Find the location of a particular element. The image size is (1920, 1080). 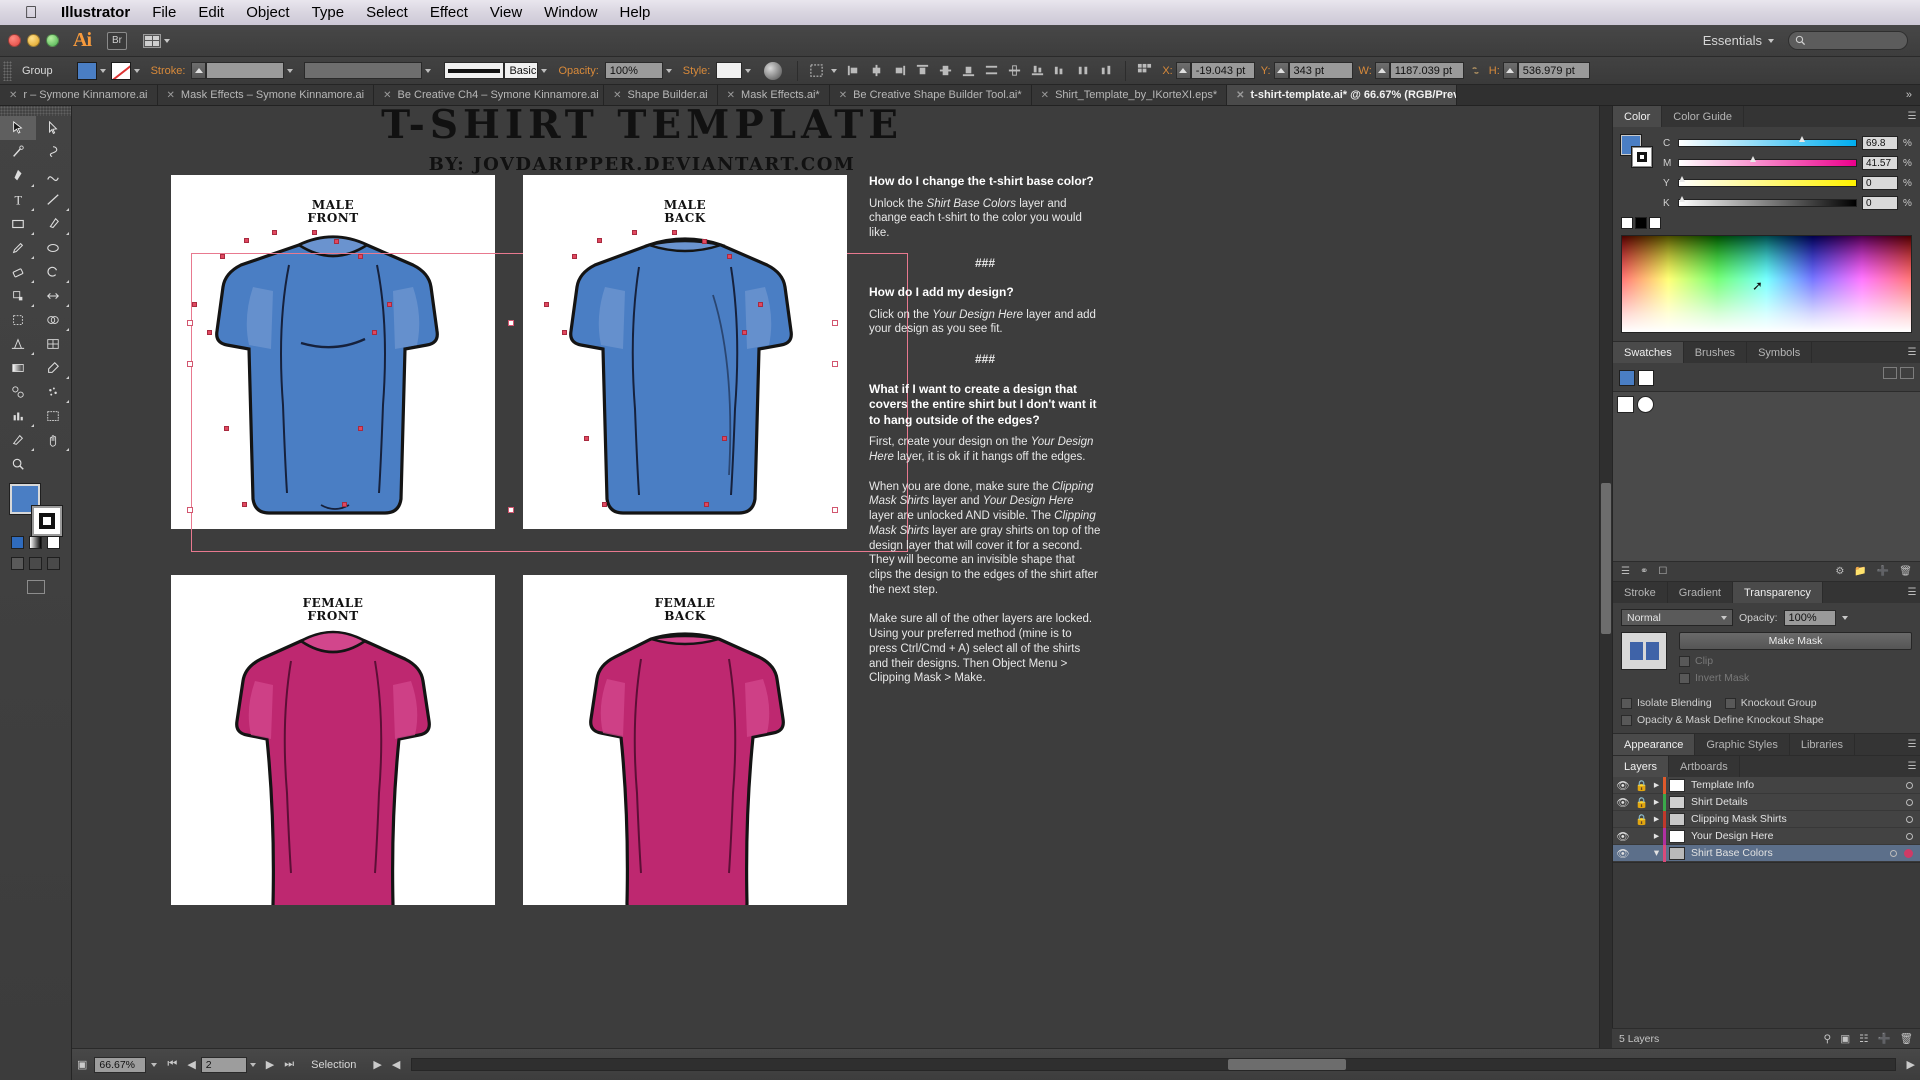

perspective-grid-tool is located at coordinates (18, 344).